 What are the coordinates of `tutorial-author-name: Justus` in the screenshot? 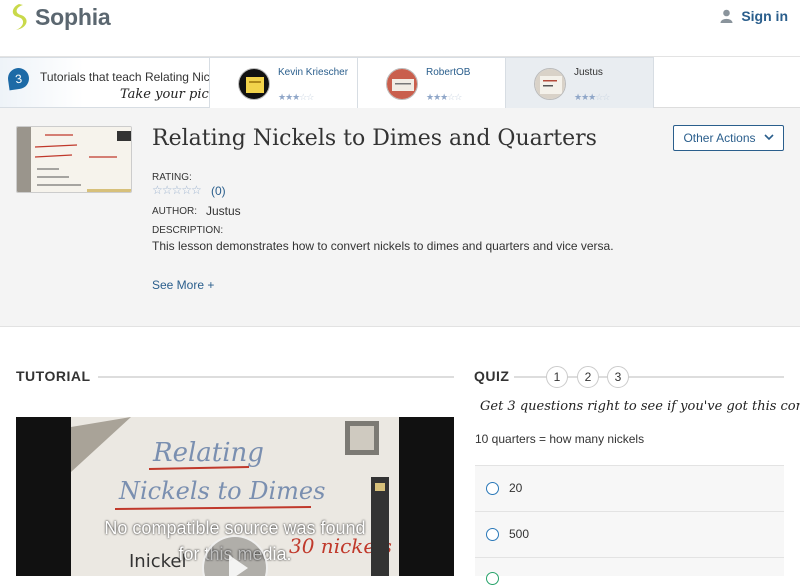 It's located at (588, 72).